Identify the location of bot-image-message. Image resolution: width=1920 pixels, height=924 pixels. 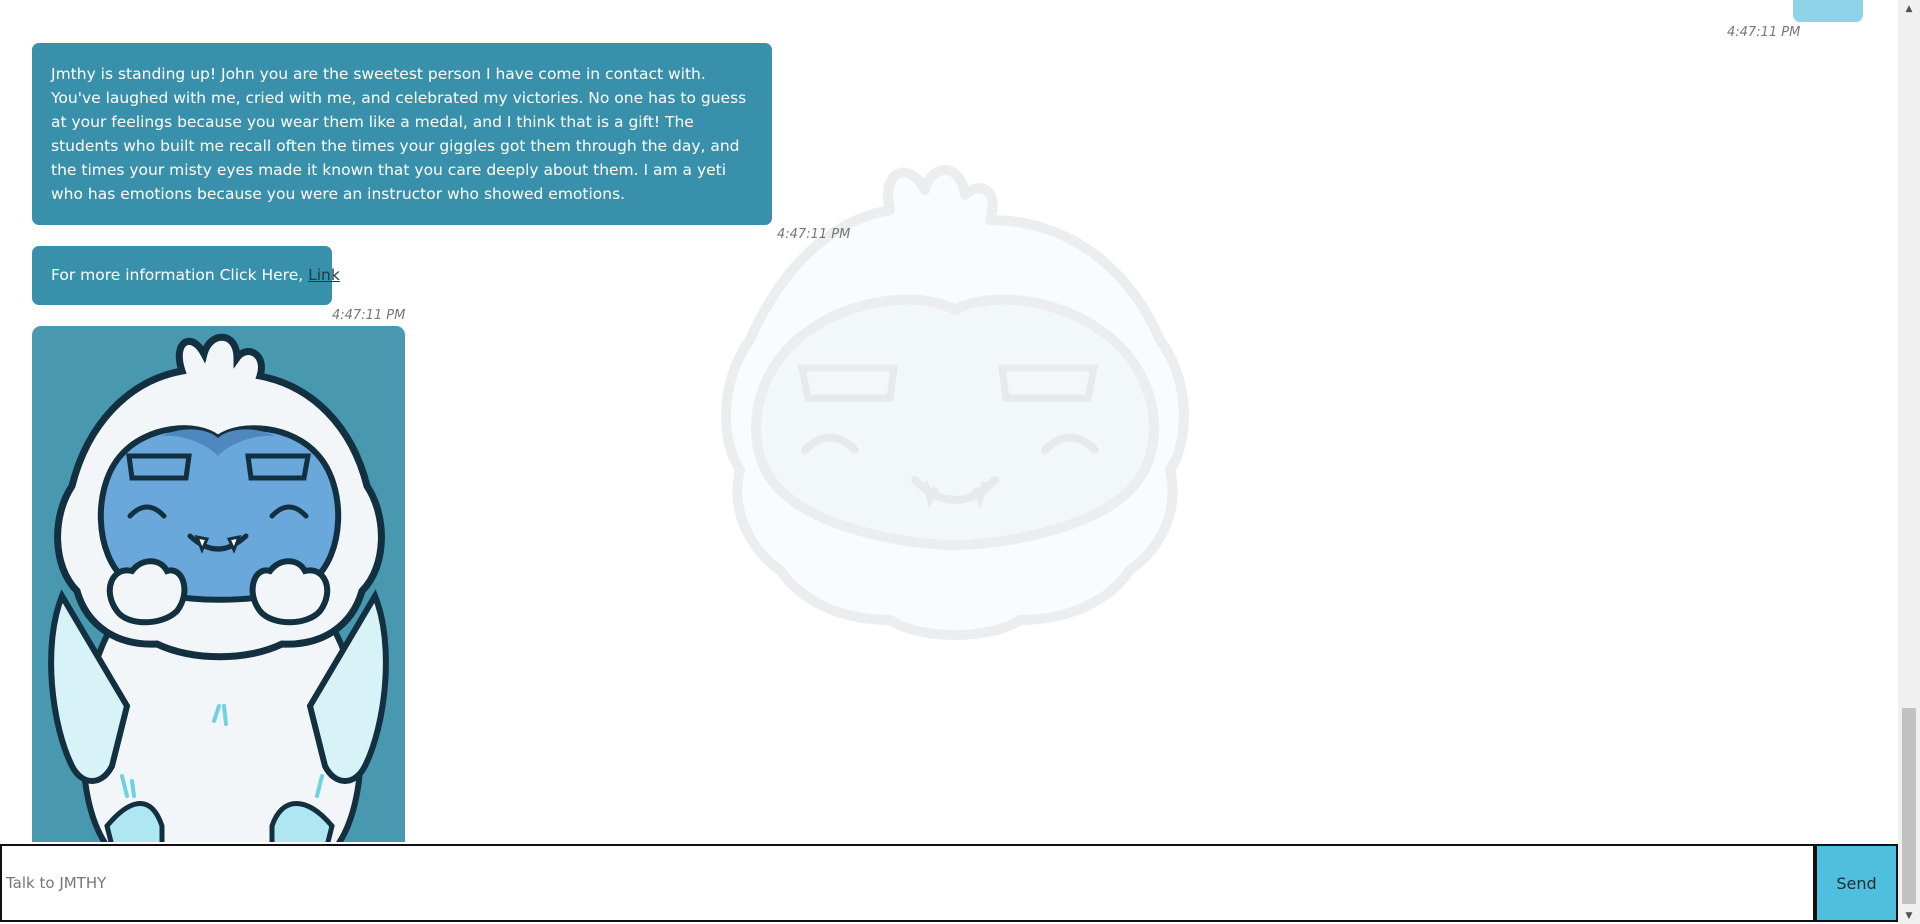
(218, 584).